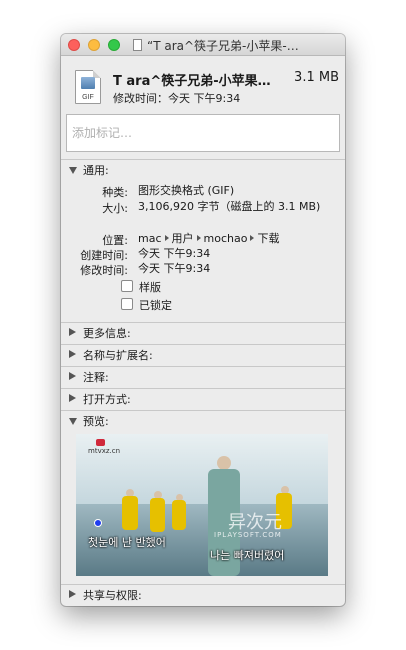 This screenshot has width=406, height=650. I want to click on subtitle-line-1: 첫눈에 난 반했어, so click(127, 542).